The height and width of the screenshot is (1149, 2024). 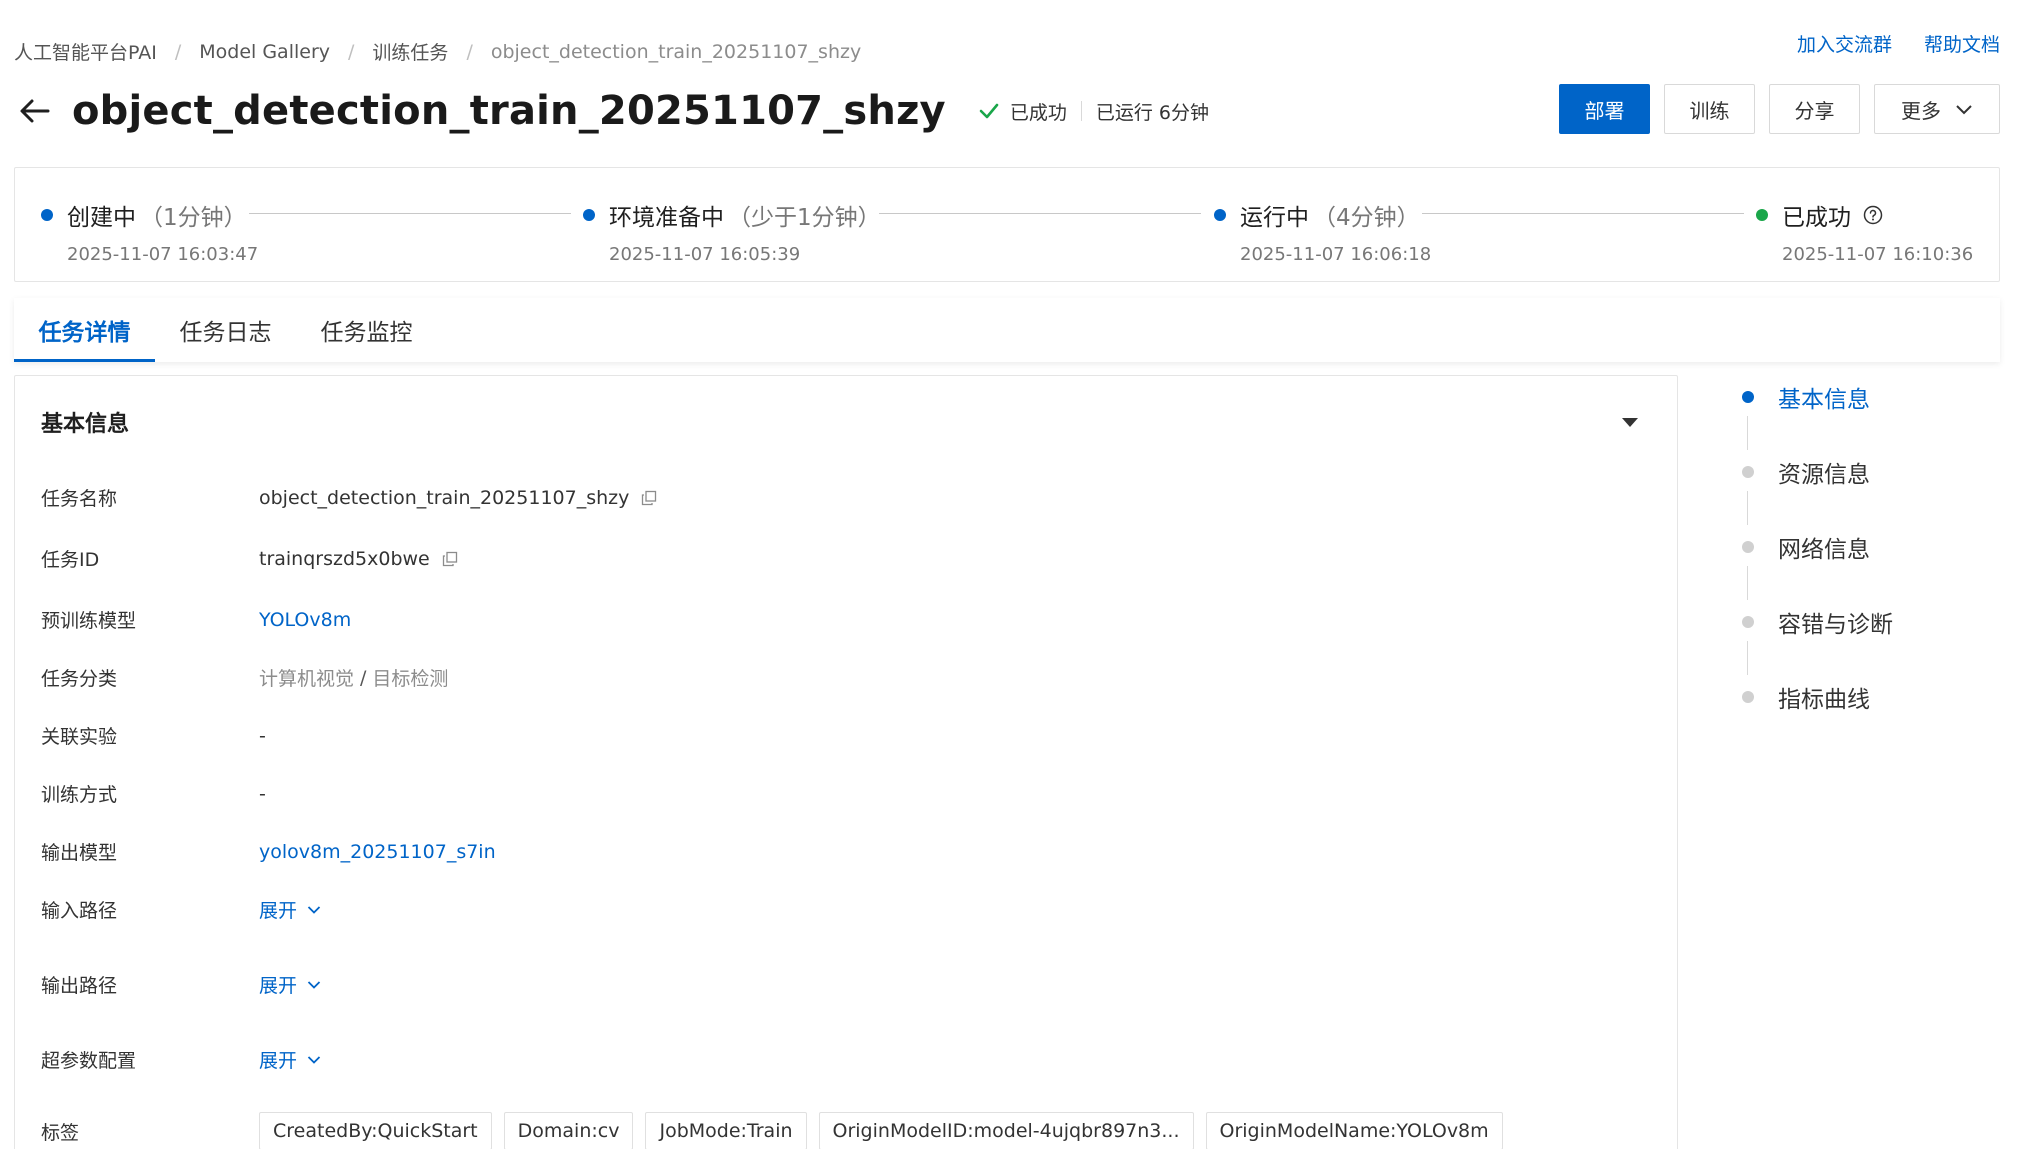 What do you see at coordinates (153, 793) in the screenshot?
I see `field-training-method: 训练方式 -` at bounding box center [153, 793].